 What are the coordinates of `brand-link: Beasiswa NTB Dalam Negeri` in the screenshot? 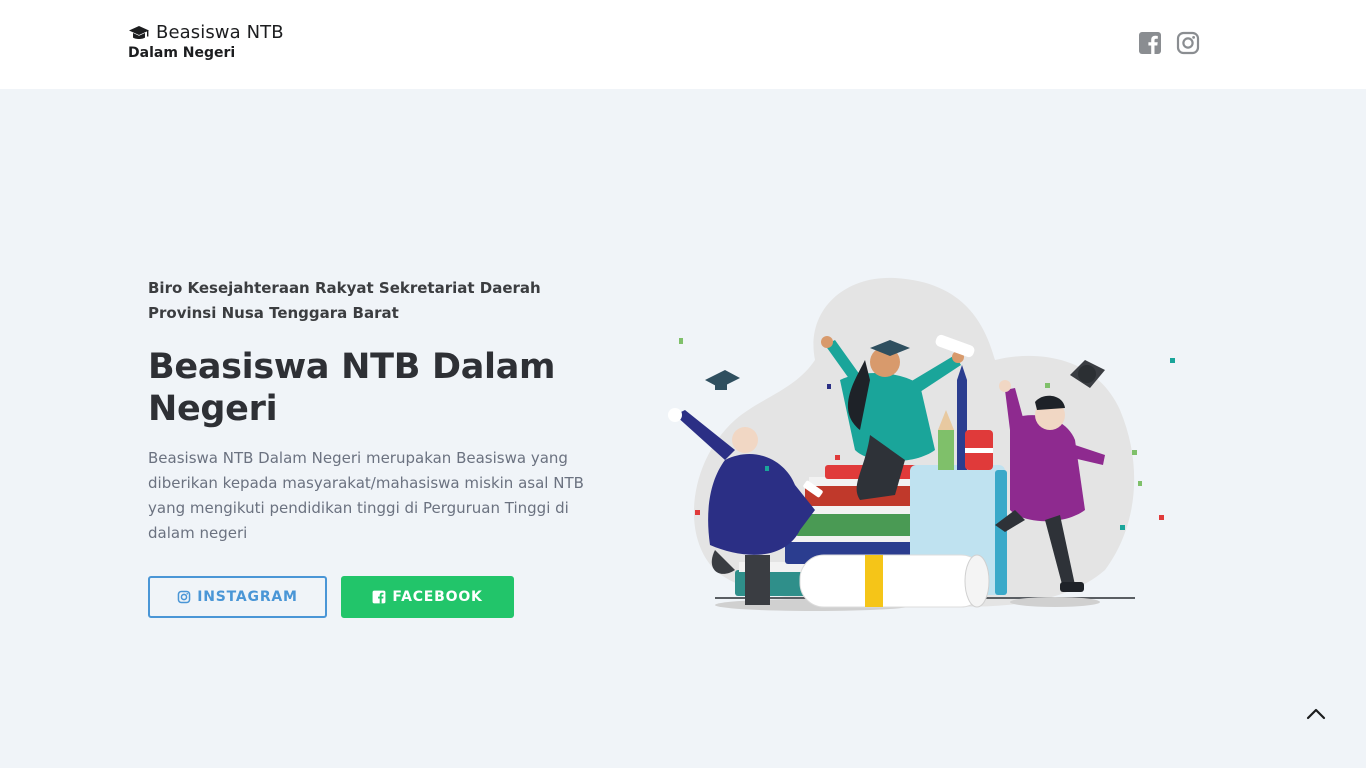 It's located at (206, 41).